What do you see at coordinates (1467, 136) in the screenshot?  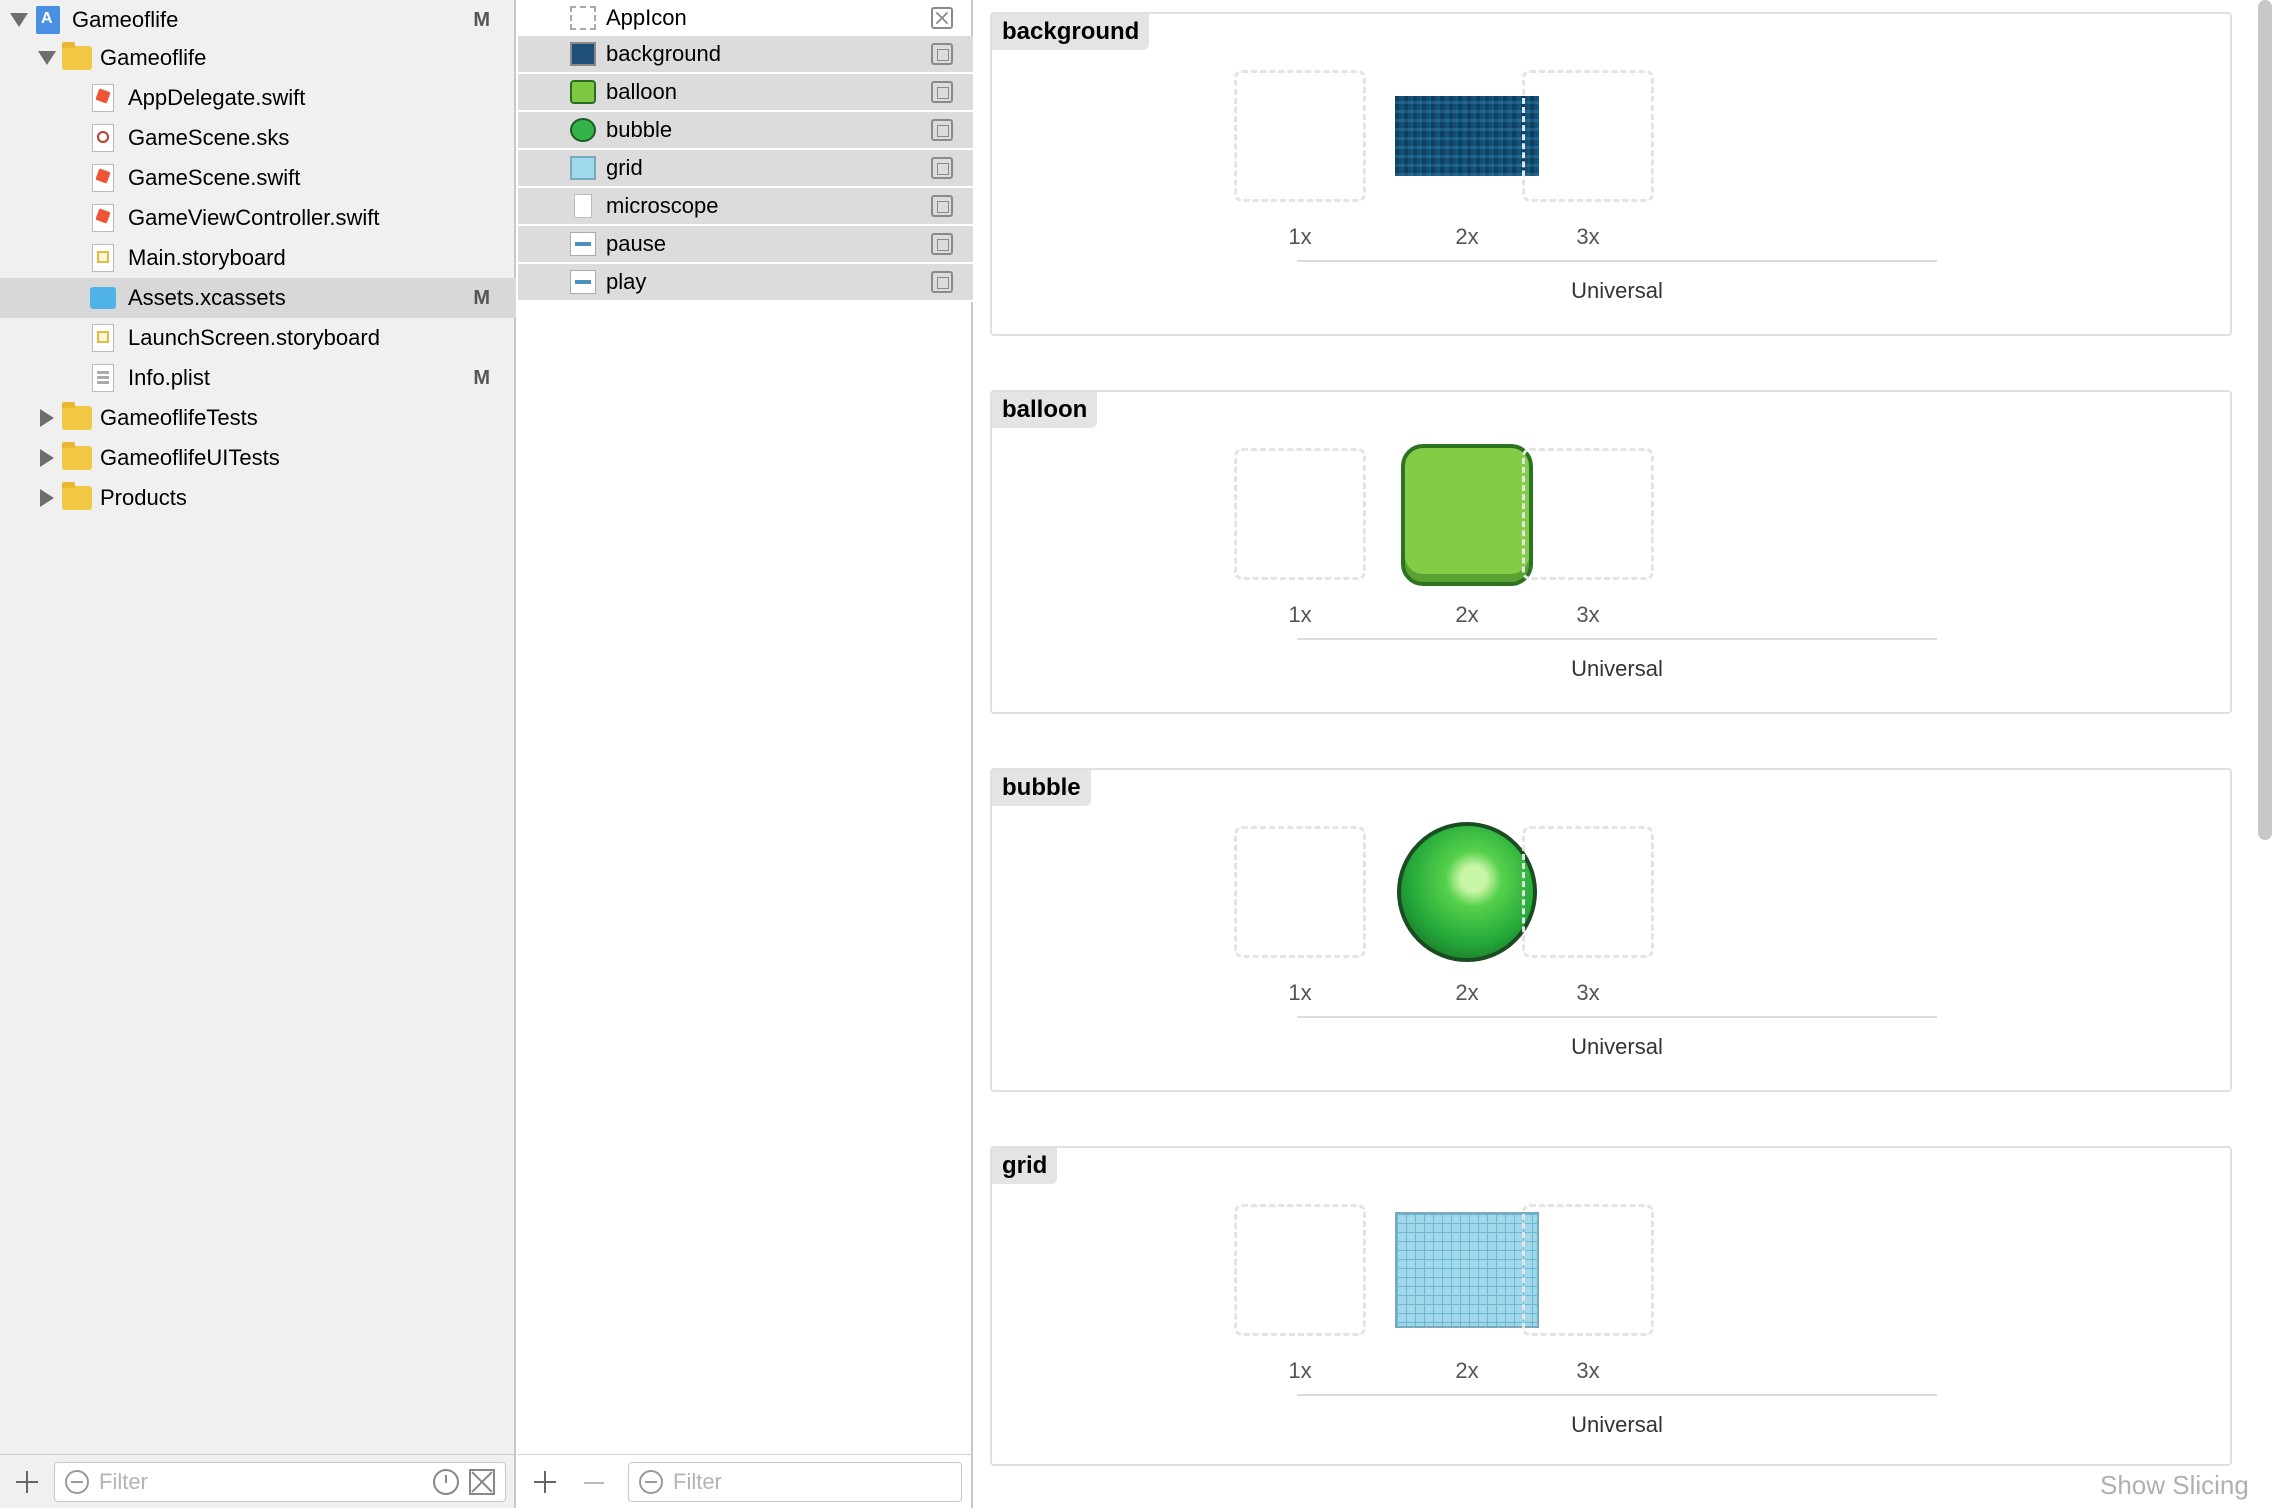 I see `background-image-2x` at bounding box center [1467, 136].